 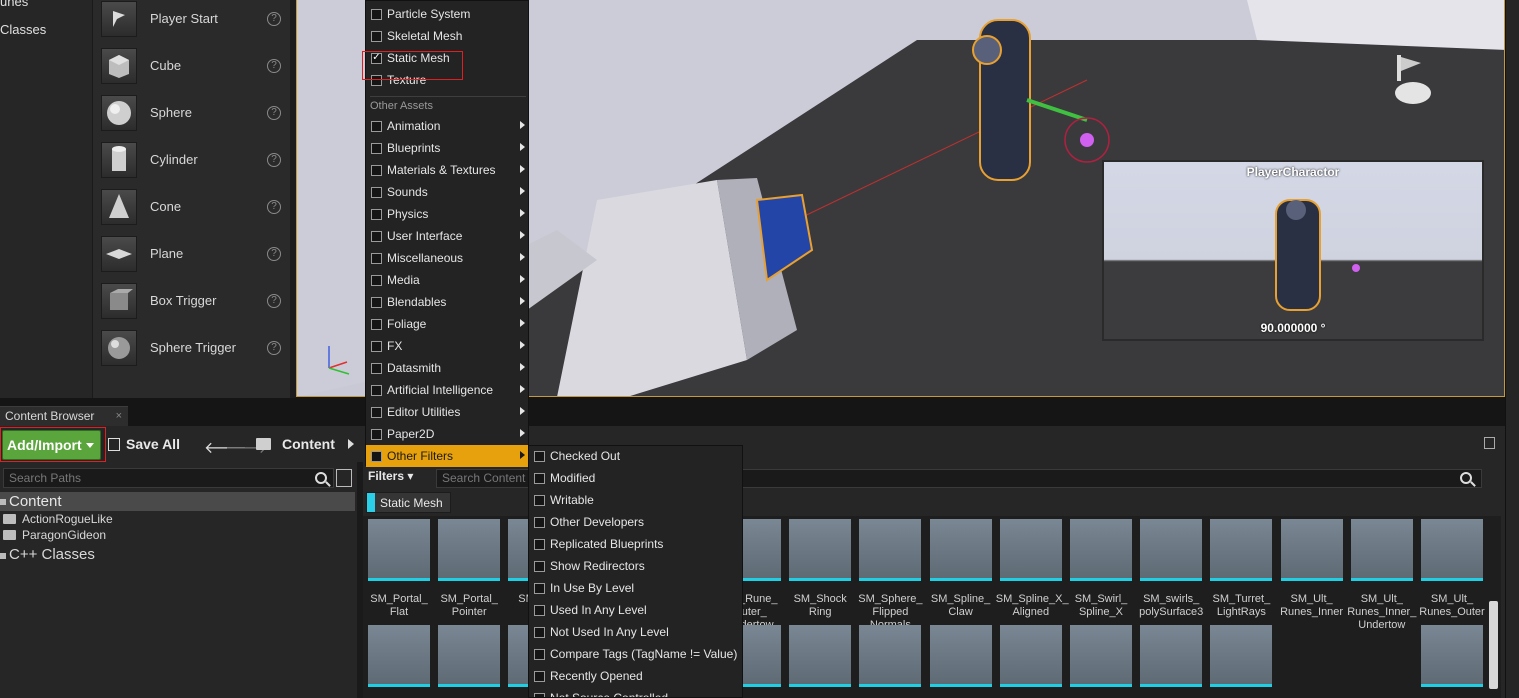 What do you see at coordinates (1489, 443) in the screenshot?
I see `lock-icon` at bounding box center [1489, 443].